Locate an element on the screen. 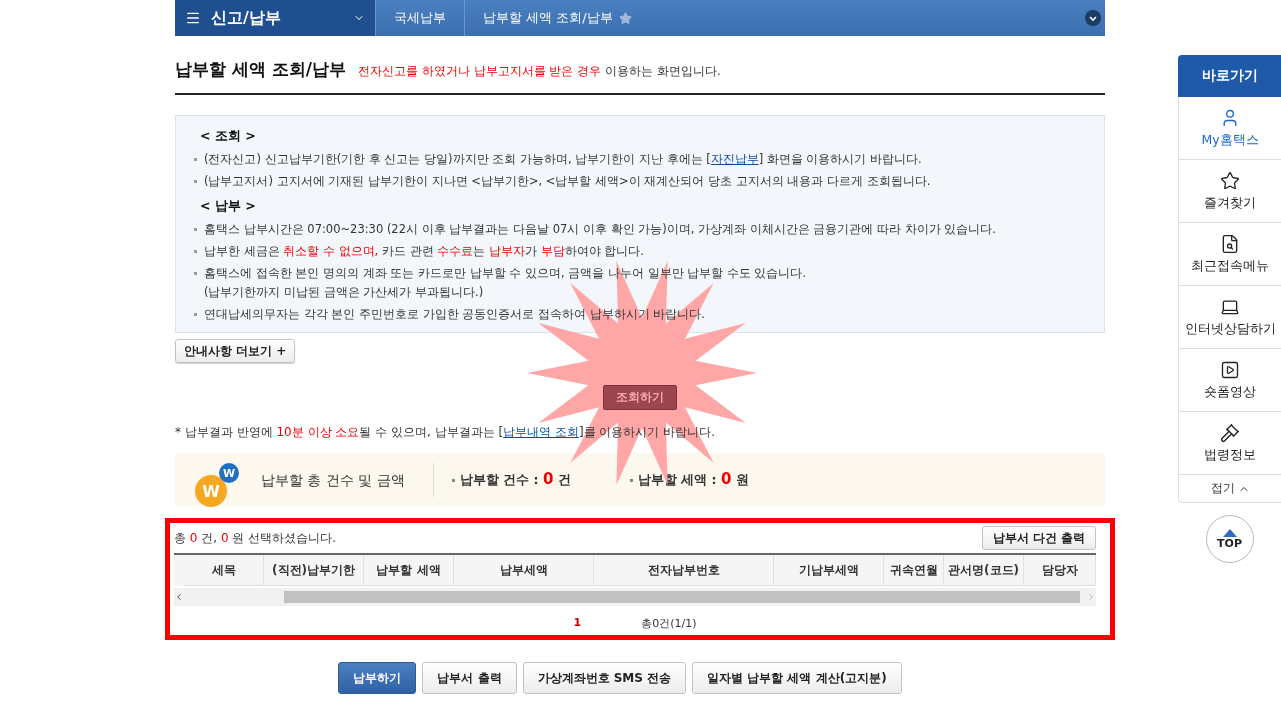 This screenshot has height=708, width=1281. column-header: 납부할 세액 is located at coordinates (409, 570).